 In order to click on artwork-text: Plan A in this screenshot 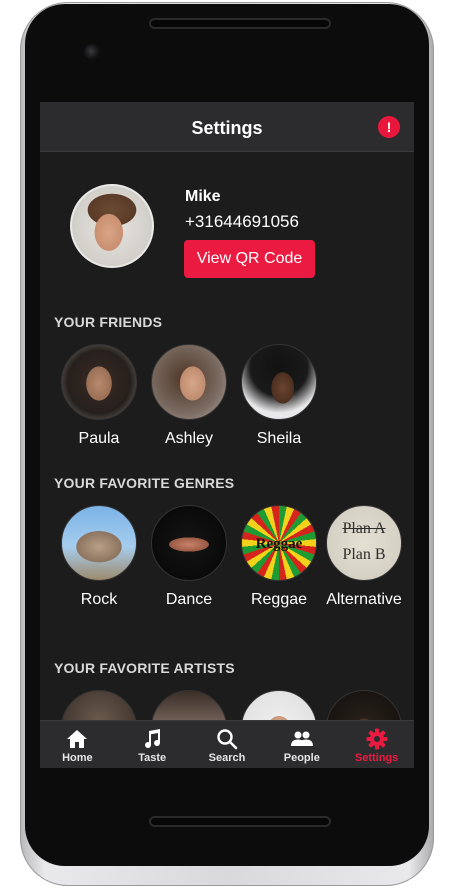, I will do `click(364, 528)`.